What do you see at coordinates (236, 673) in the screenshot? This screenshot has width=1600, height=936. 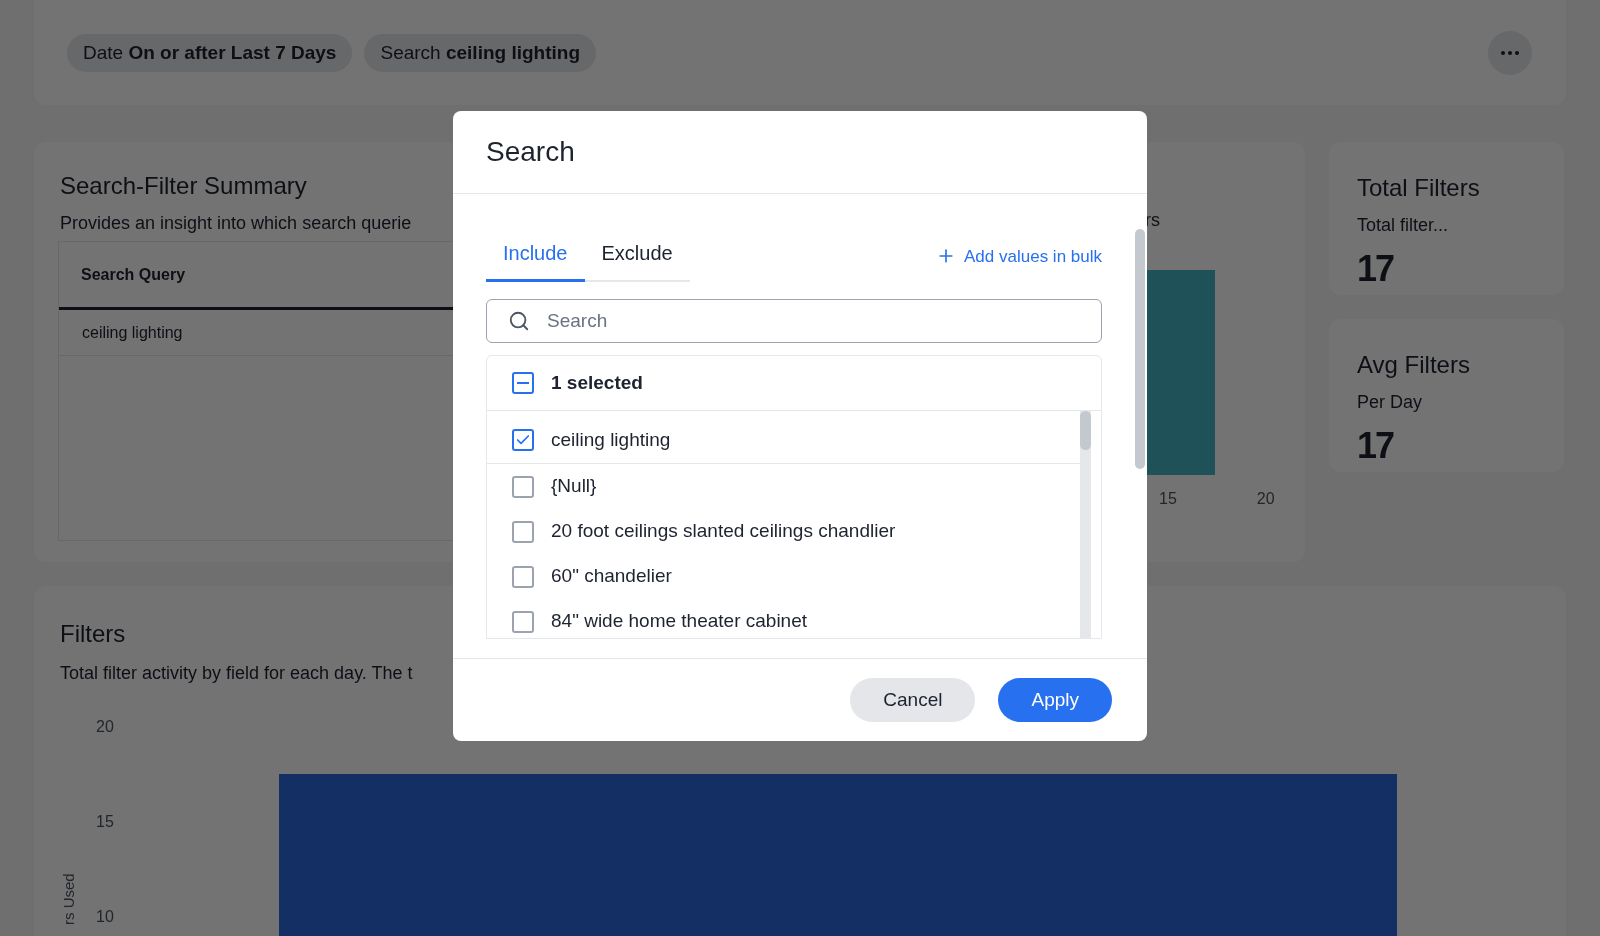 I see `card-description: Total filter activity by field for each day. The t` at bounding box center [236, 673].